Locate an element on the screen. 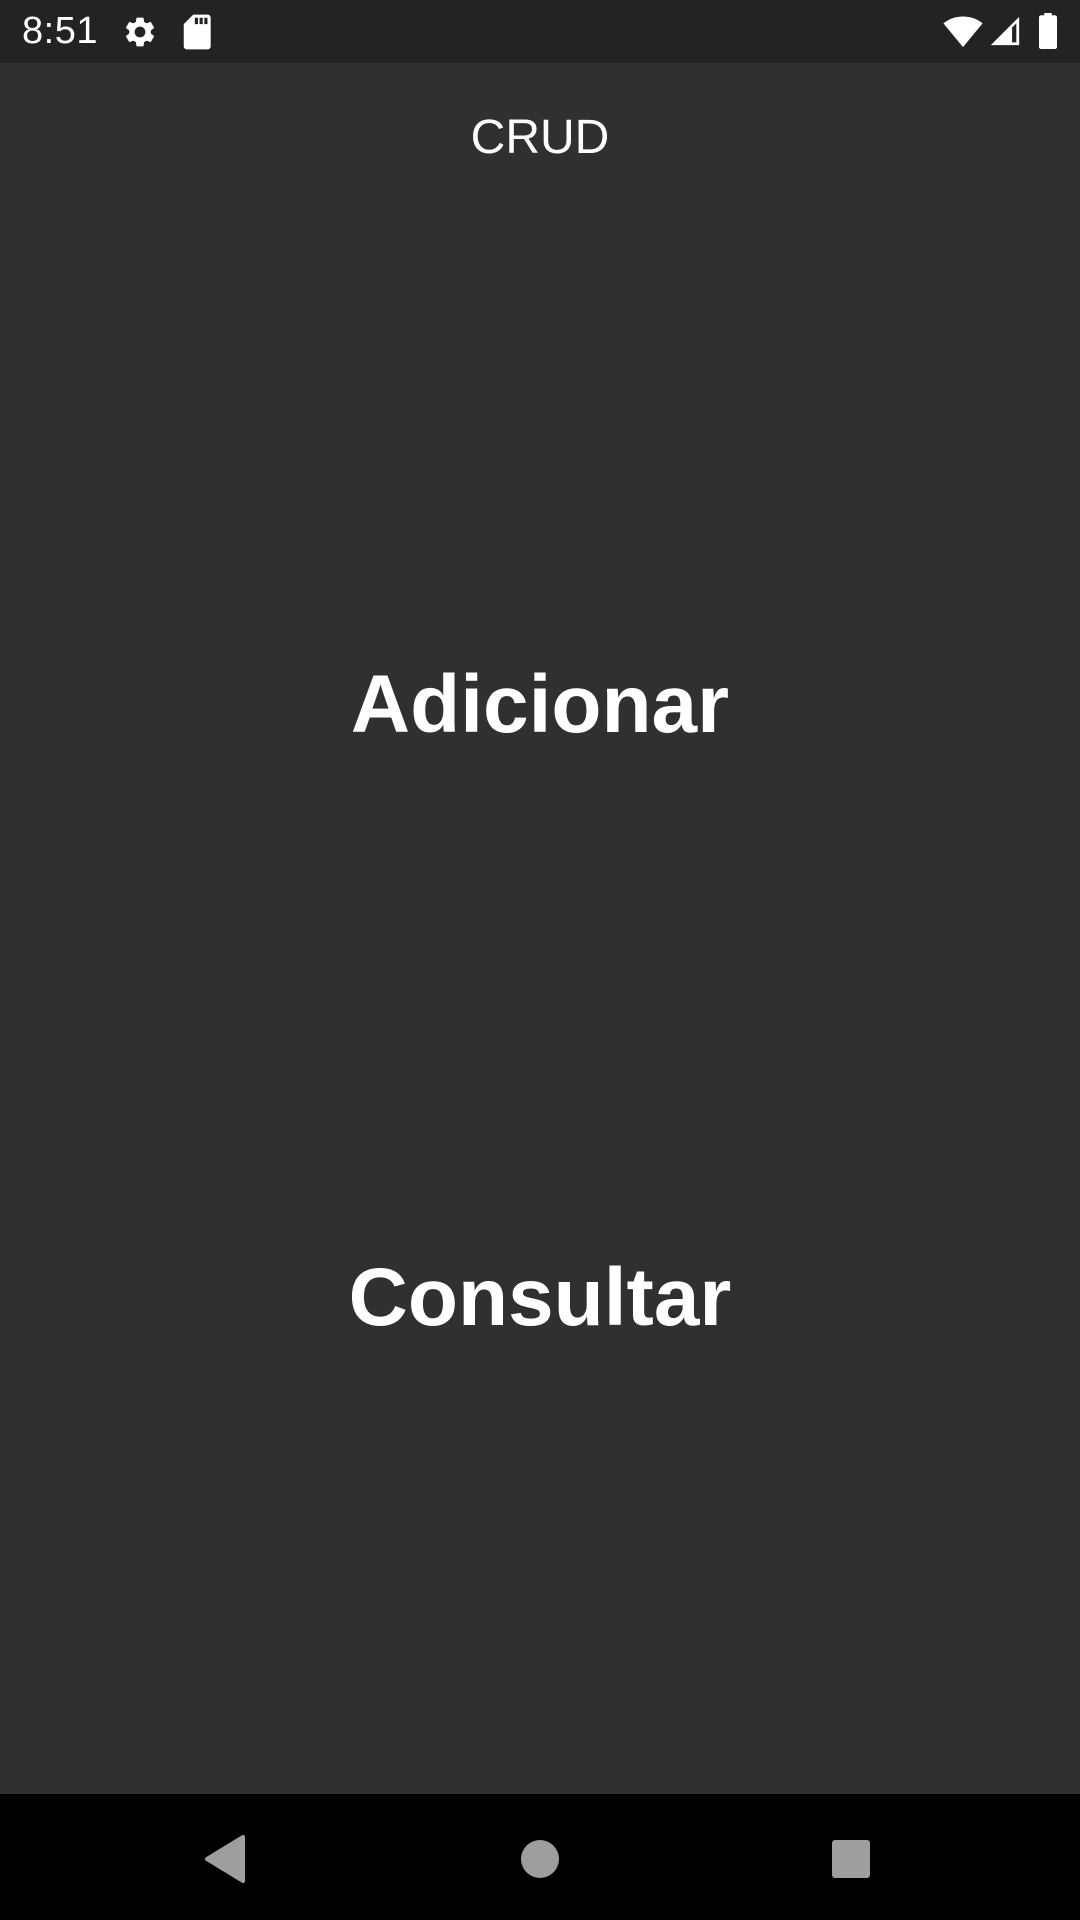  query-button: Consultar is located at coordinates (540, 1298).